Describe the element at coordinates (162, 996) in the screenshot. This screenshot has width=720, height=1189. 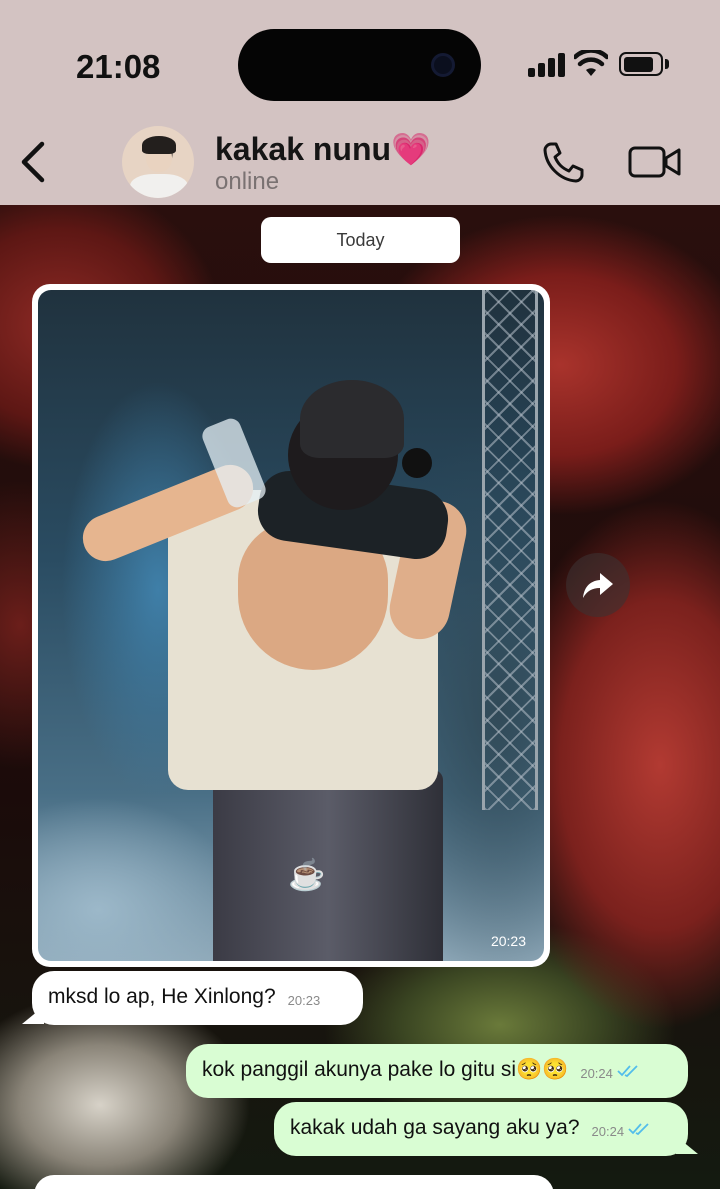
I see `message-text: mksd lo ap, He Xinlong?` at that location.